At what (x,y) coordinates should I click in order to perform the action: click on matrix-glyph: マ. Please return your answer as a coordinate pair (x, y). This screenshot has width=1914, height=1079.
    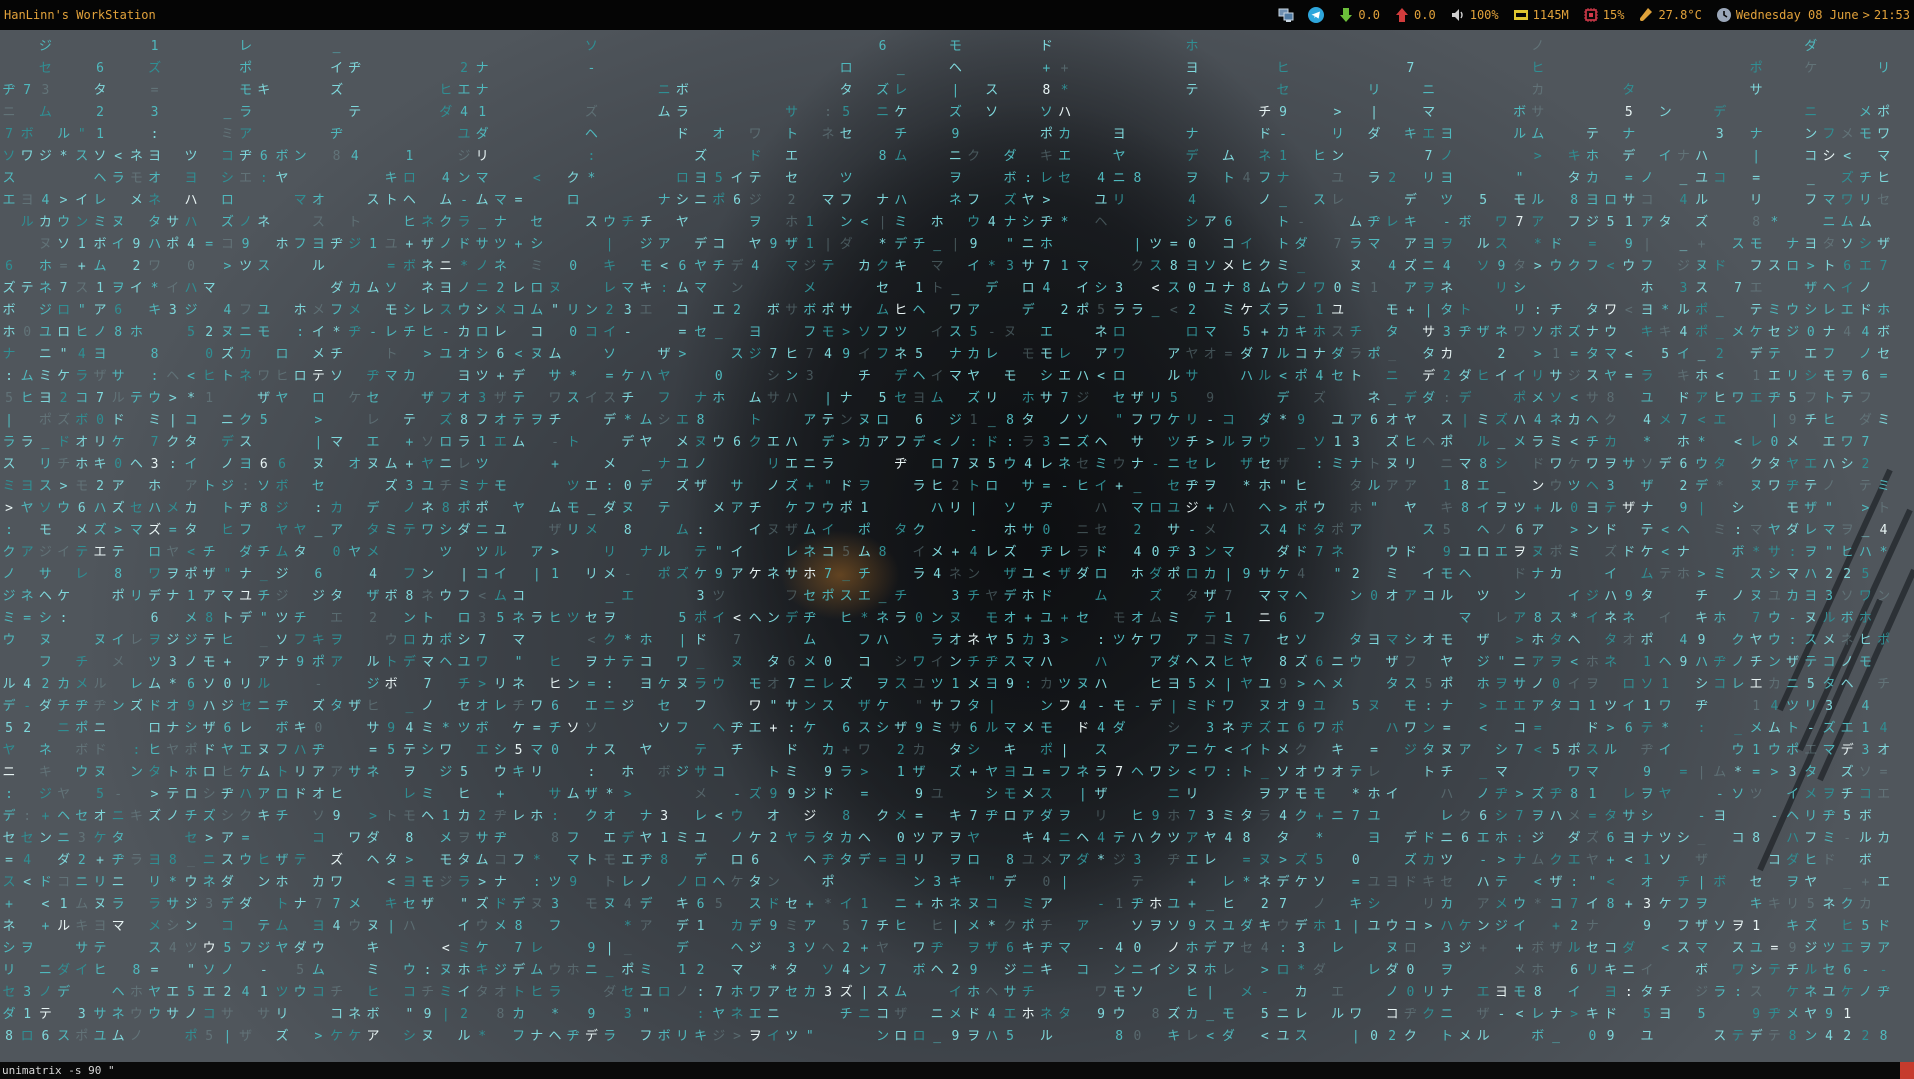
    Looking at the image, I should click on (1265, 596).